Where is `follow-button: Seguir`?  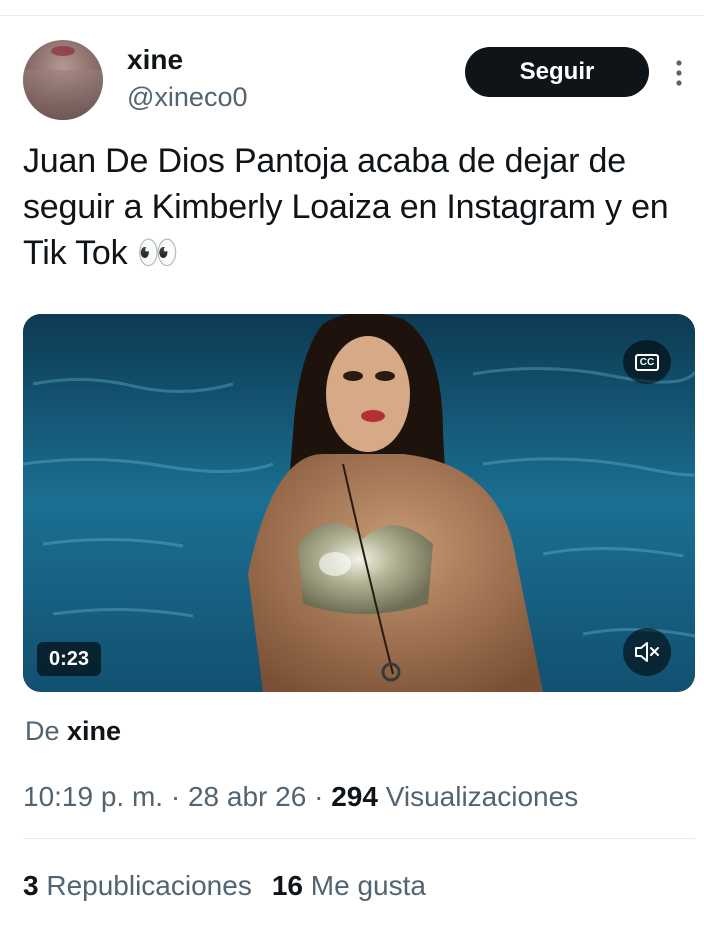 follow-button: Seguir is located at coordinates (557, 72).